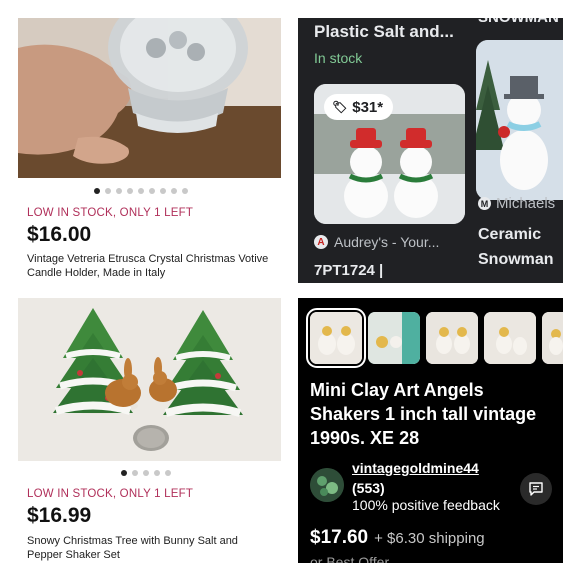 The width and height of the screenshot is (580, 580). What do you see at coordinates (59, 515) in the screenshot?
I see `listing-price: $16.99` at bounding box center [59, 515].